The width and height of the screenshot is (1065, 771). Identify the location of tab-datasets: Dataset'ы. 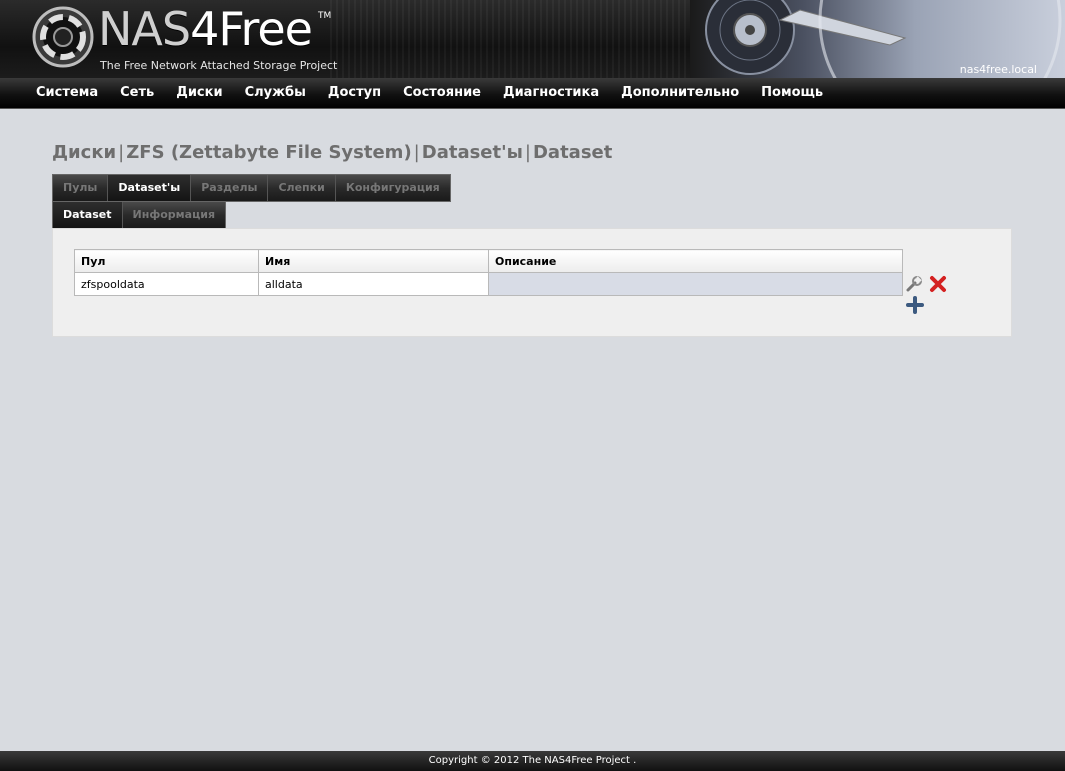
(150, 188).